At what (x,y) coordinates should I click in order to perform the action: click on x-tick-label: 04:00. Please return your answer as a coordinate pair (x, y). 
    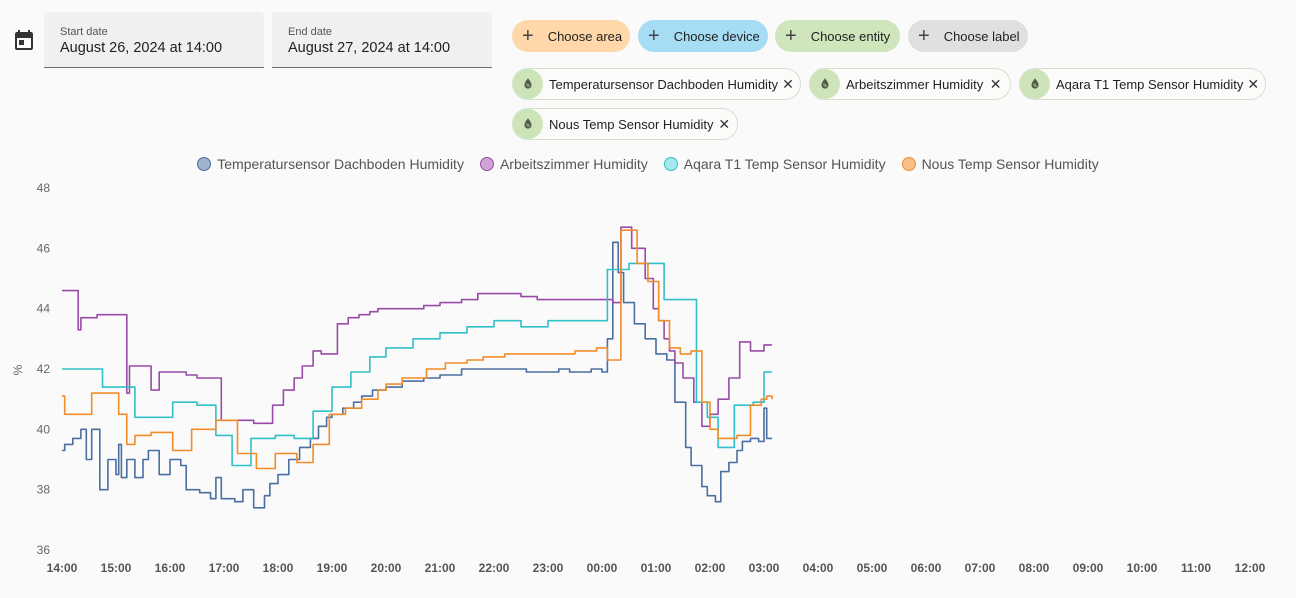
    Looking at the image, I should click on (818, 568).